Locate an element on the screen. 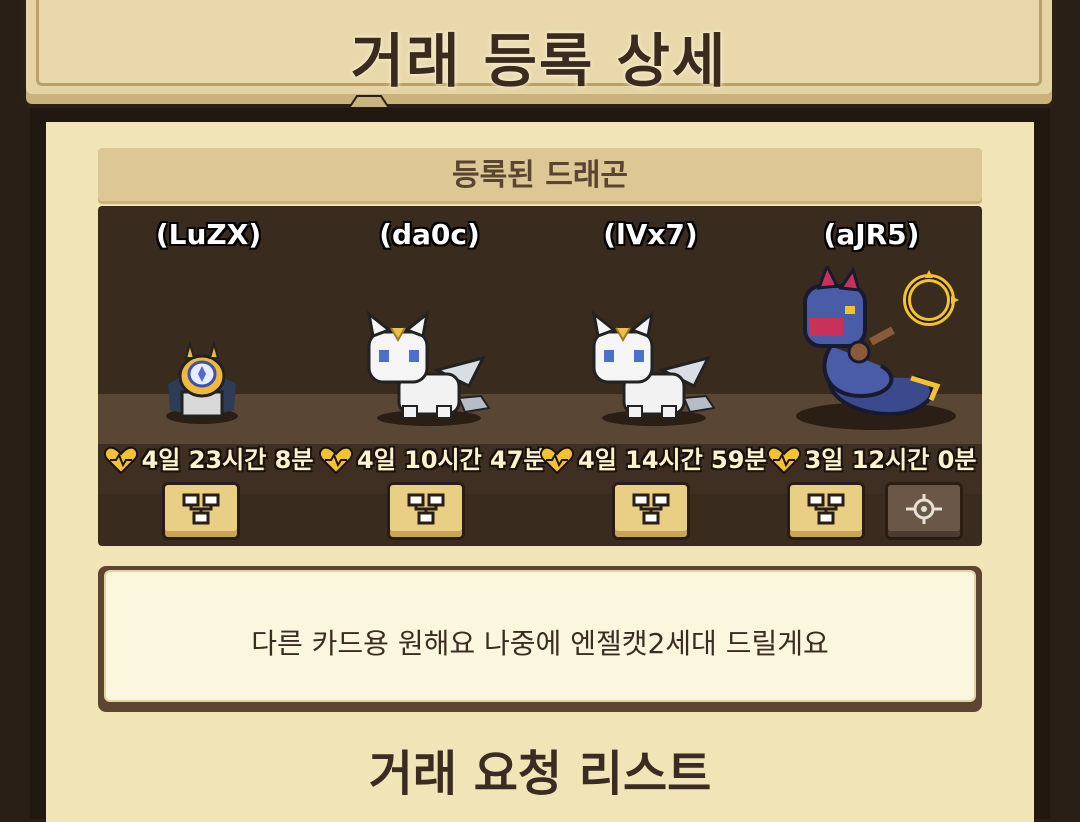 The width and height of the screenshot is (1080, 822). remaining-time: 4일 23시간 8분 is located at coordinates (208, 457).